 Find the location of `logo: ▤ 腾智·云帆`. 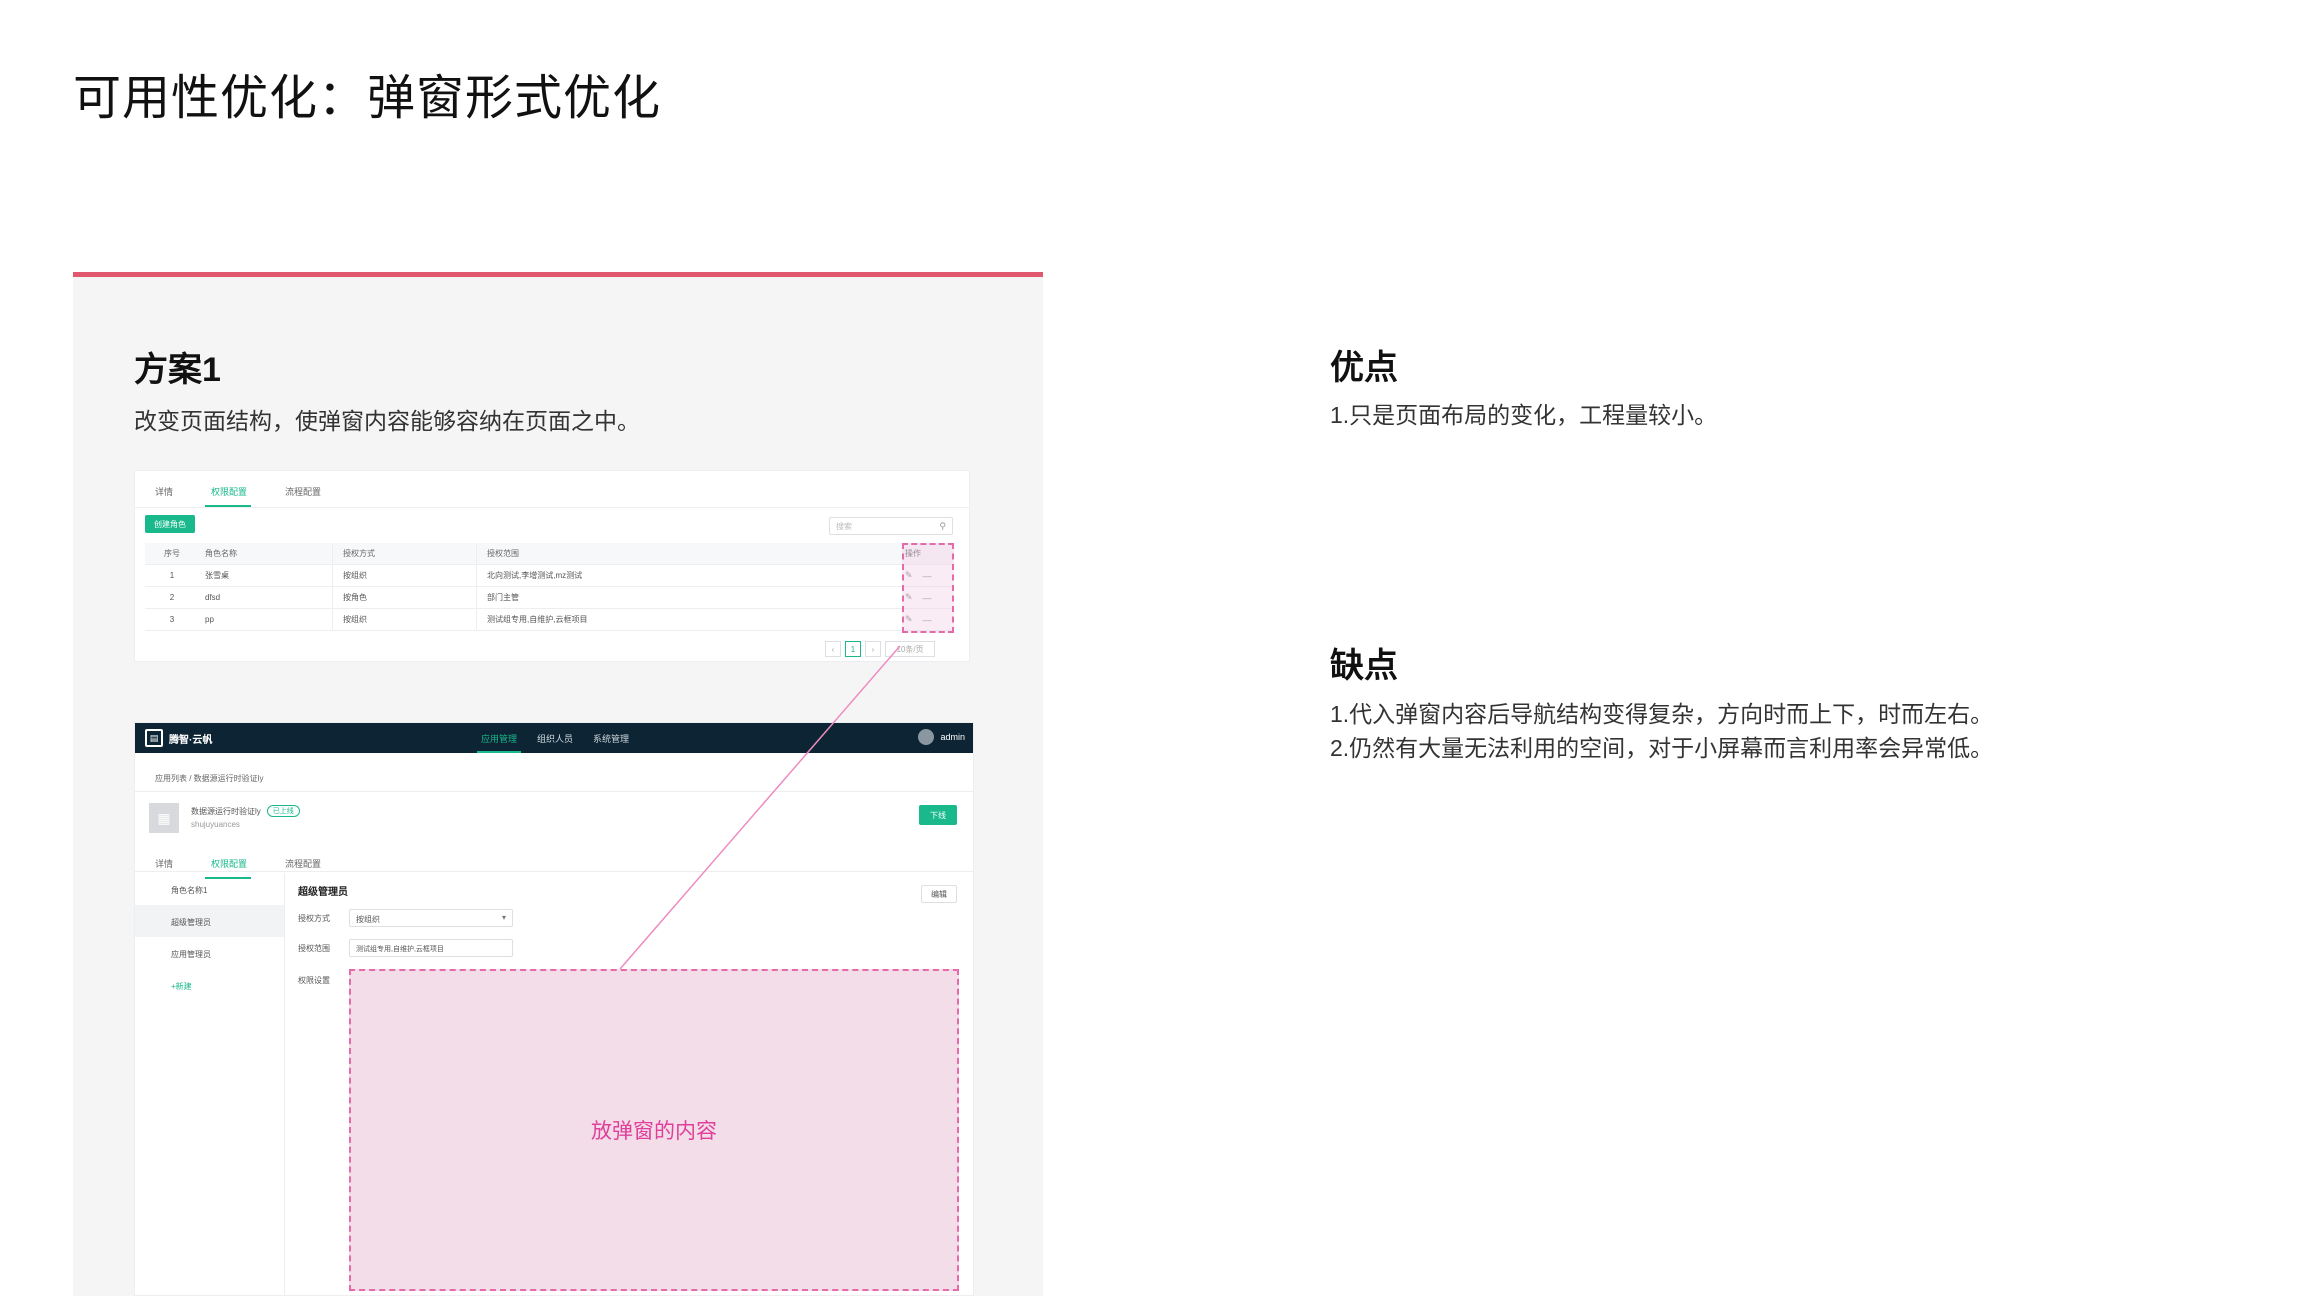

logo: ▤ 腾智·云帆 is located at coordinates (178, 738).